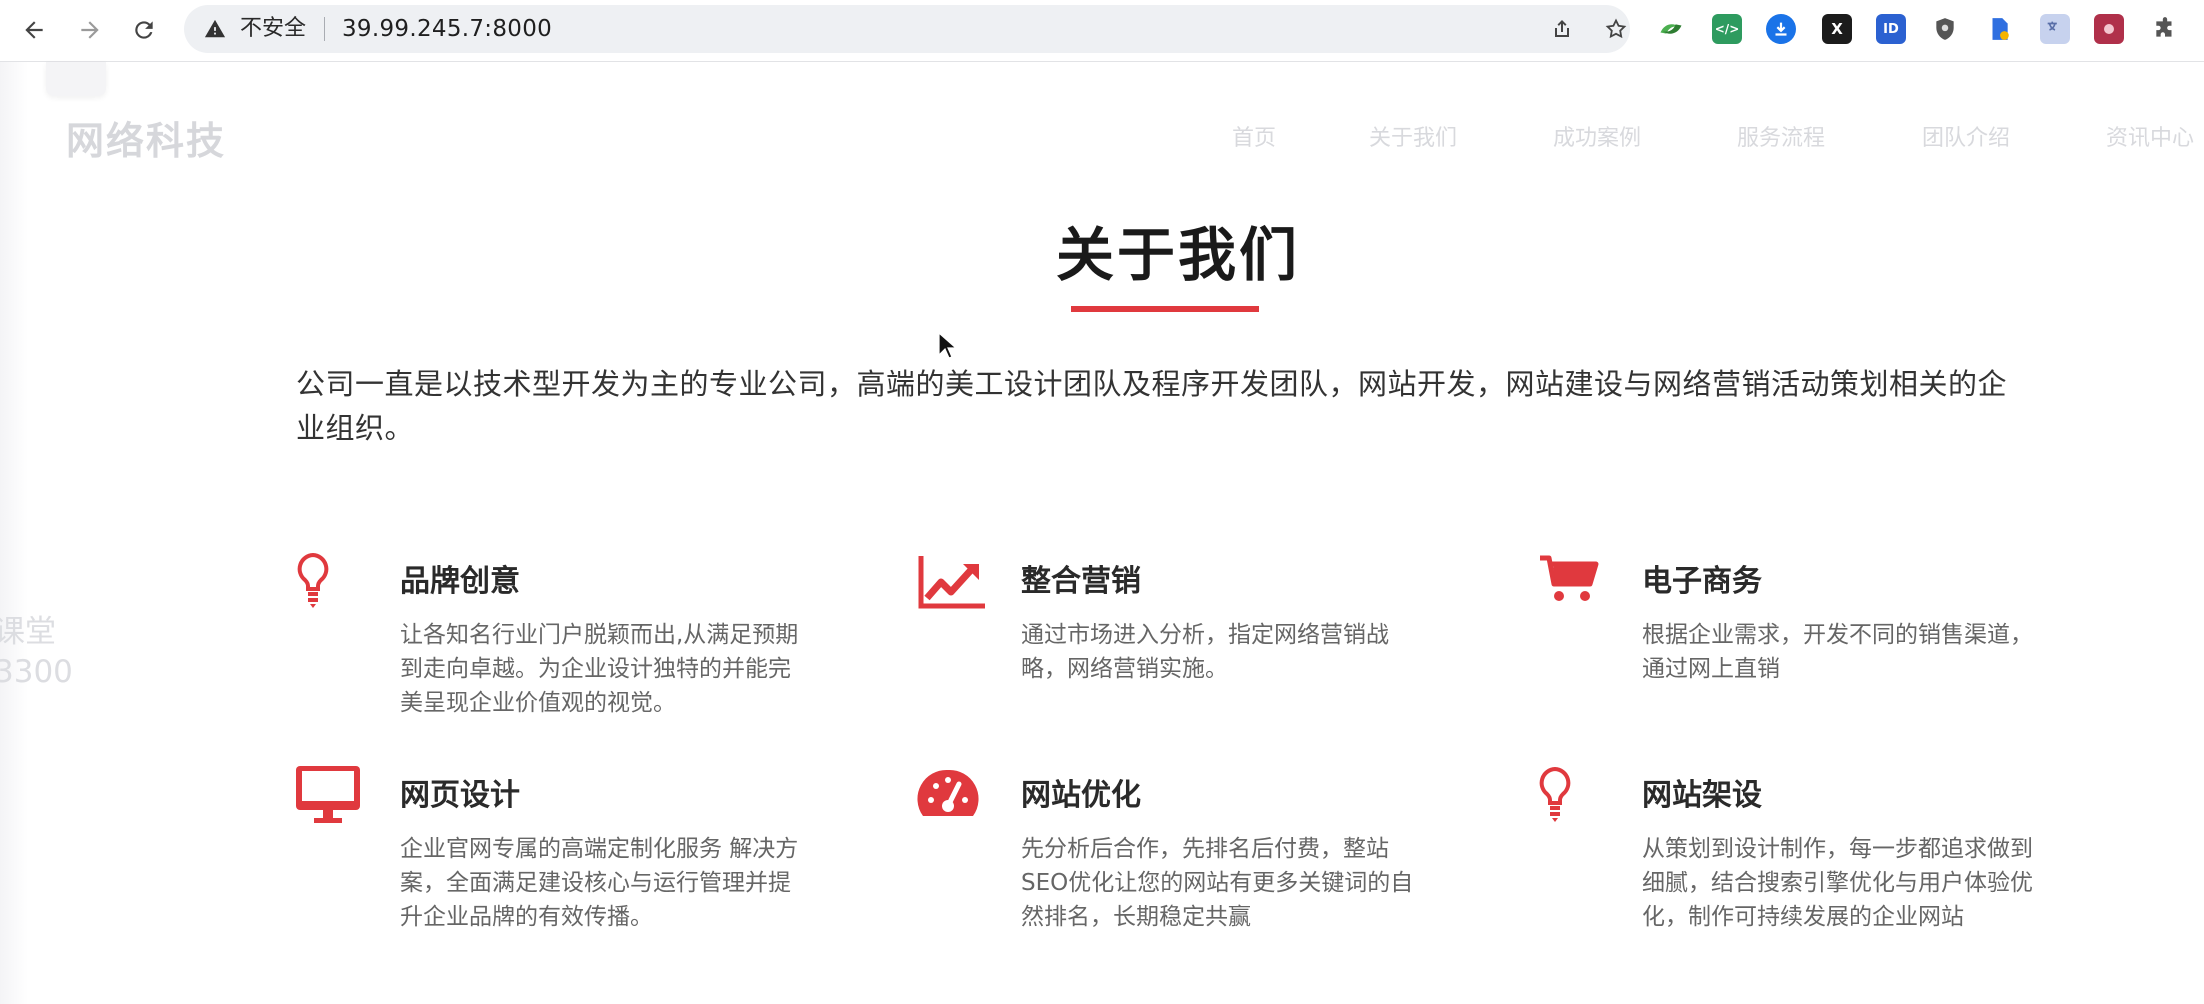 The height and width of the screenshot is (1004, 2204). What do you see at coordinates (907, 29) in the screenshot?
I see `address-bar: 不安全 39.99.245.7:8000` at bounding box center [907, 29].